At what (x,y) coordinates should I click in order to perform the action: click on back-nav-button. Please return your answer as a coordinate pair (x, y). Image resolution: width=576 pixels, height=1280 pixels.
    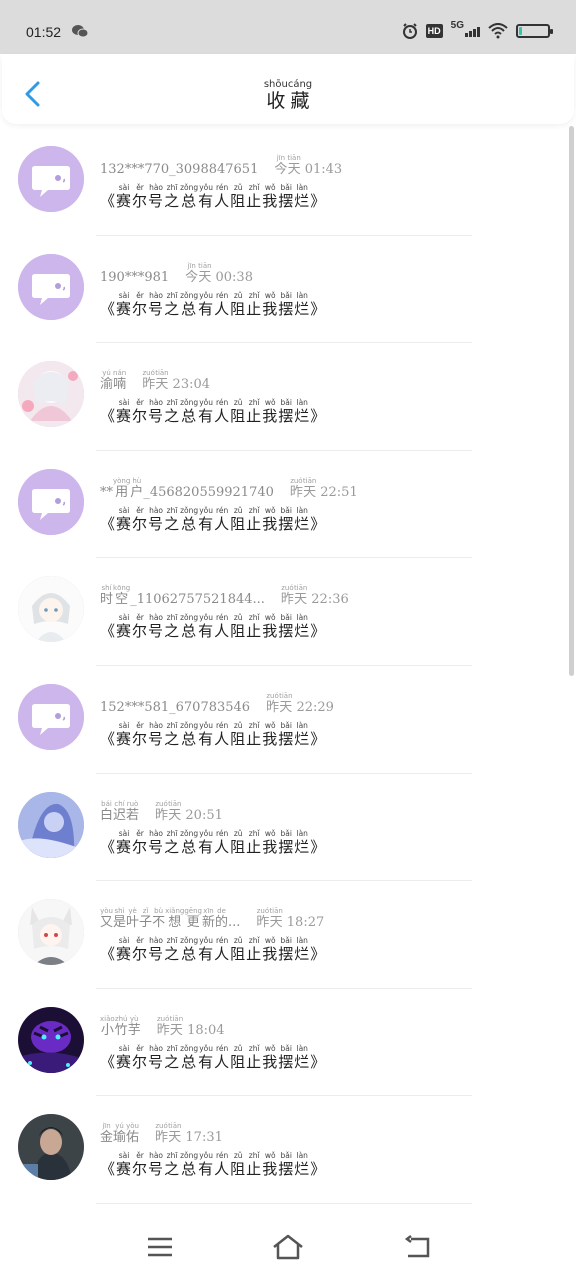
    Looking at the image, I should click on (416, 1247).